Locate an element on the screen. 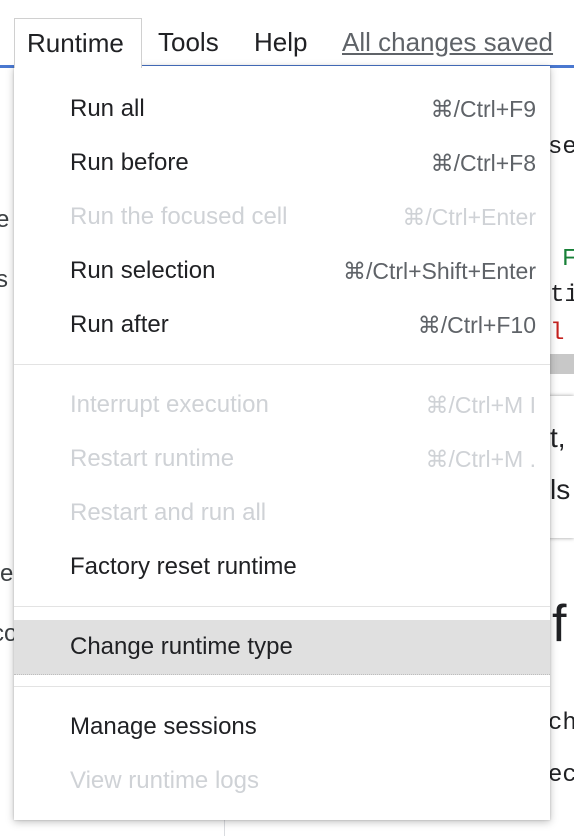 The width and height of the screenshot is (574, 836). bg-left-fragment: s is located at coordinates (4, 279).